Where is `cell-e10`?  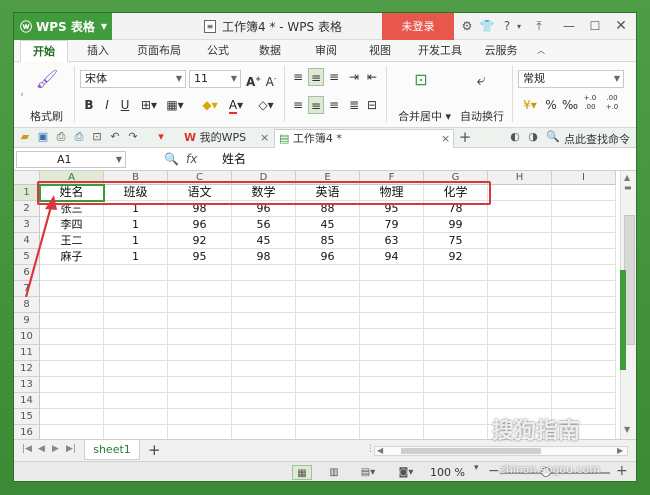
cell-e10 is located at coordinates (328, 337).